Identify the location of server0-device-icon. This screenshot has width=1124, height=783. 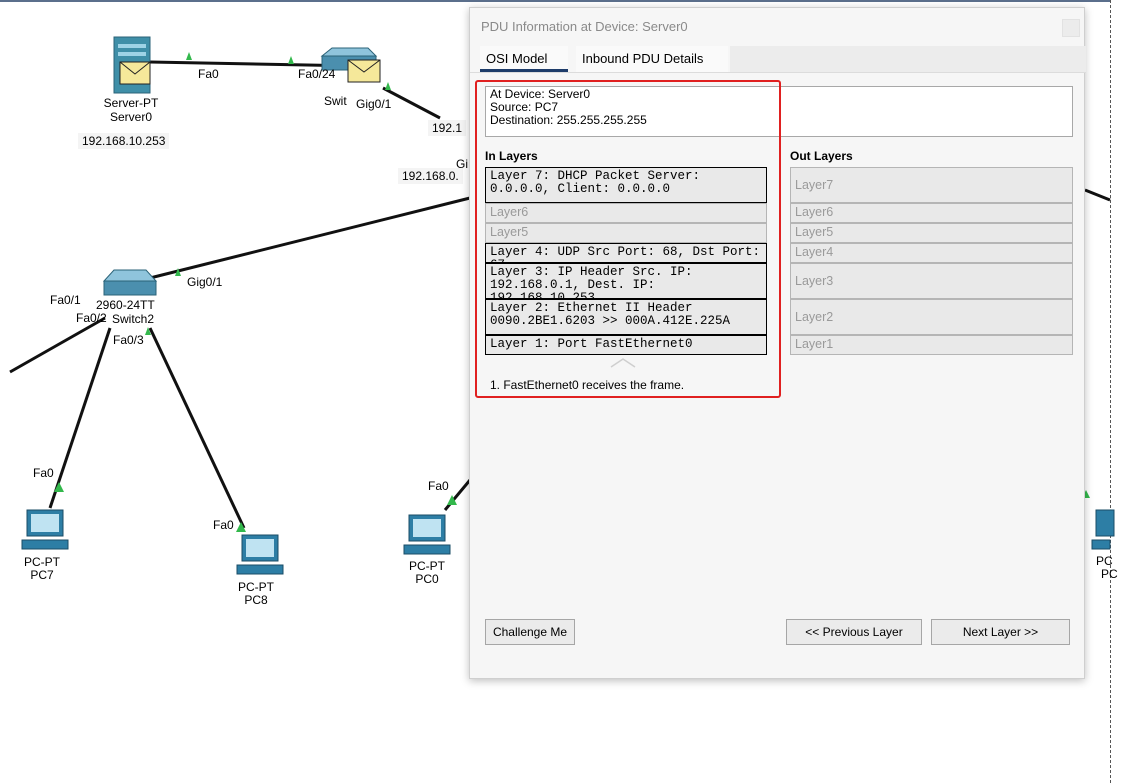
(132, 65).